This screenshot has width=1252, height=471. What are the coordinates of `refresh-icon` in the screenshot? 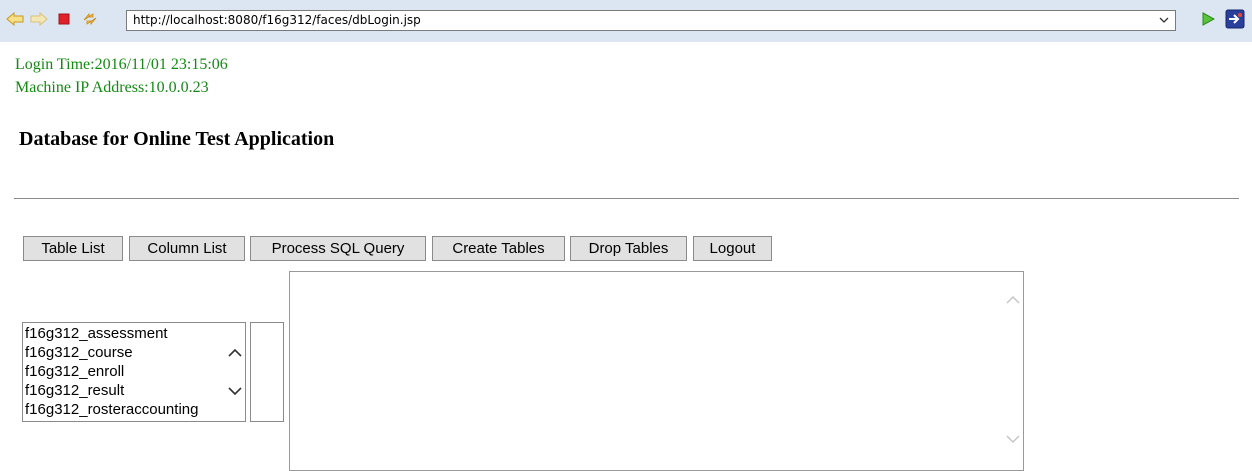 It's located at (90, 19).